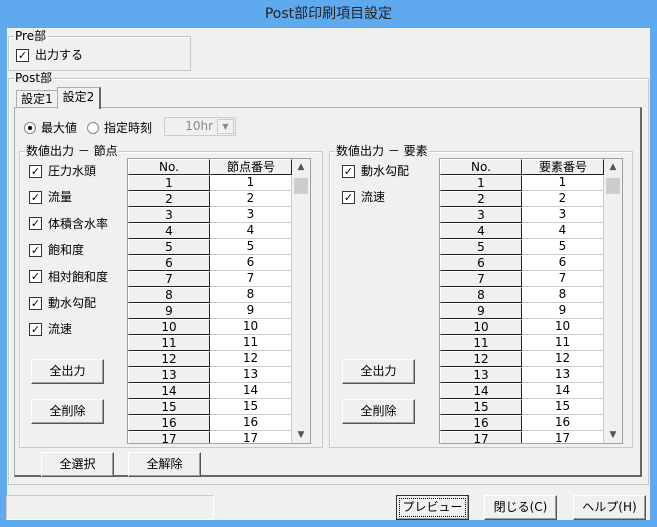  What do you see at coordinates (164, 464) in the screenshot?
I see `deselect-all-button: 全解除` at bounding box center [164, 464].